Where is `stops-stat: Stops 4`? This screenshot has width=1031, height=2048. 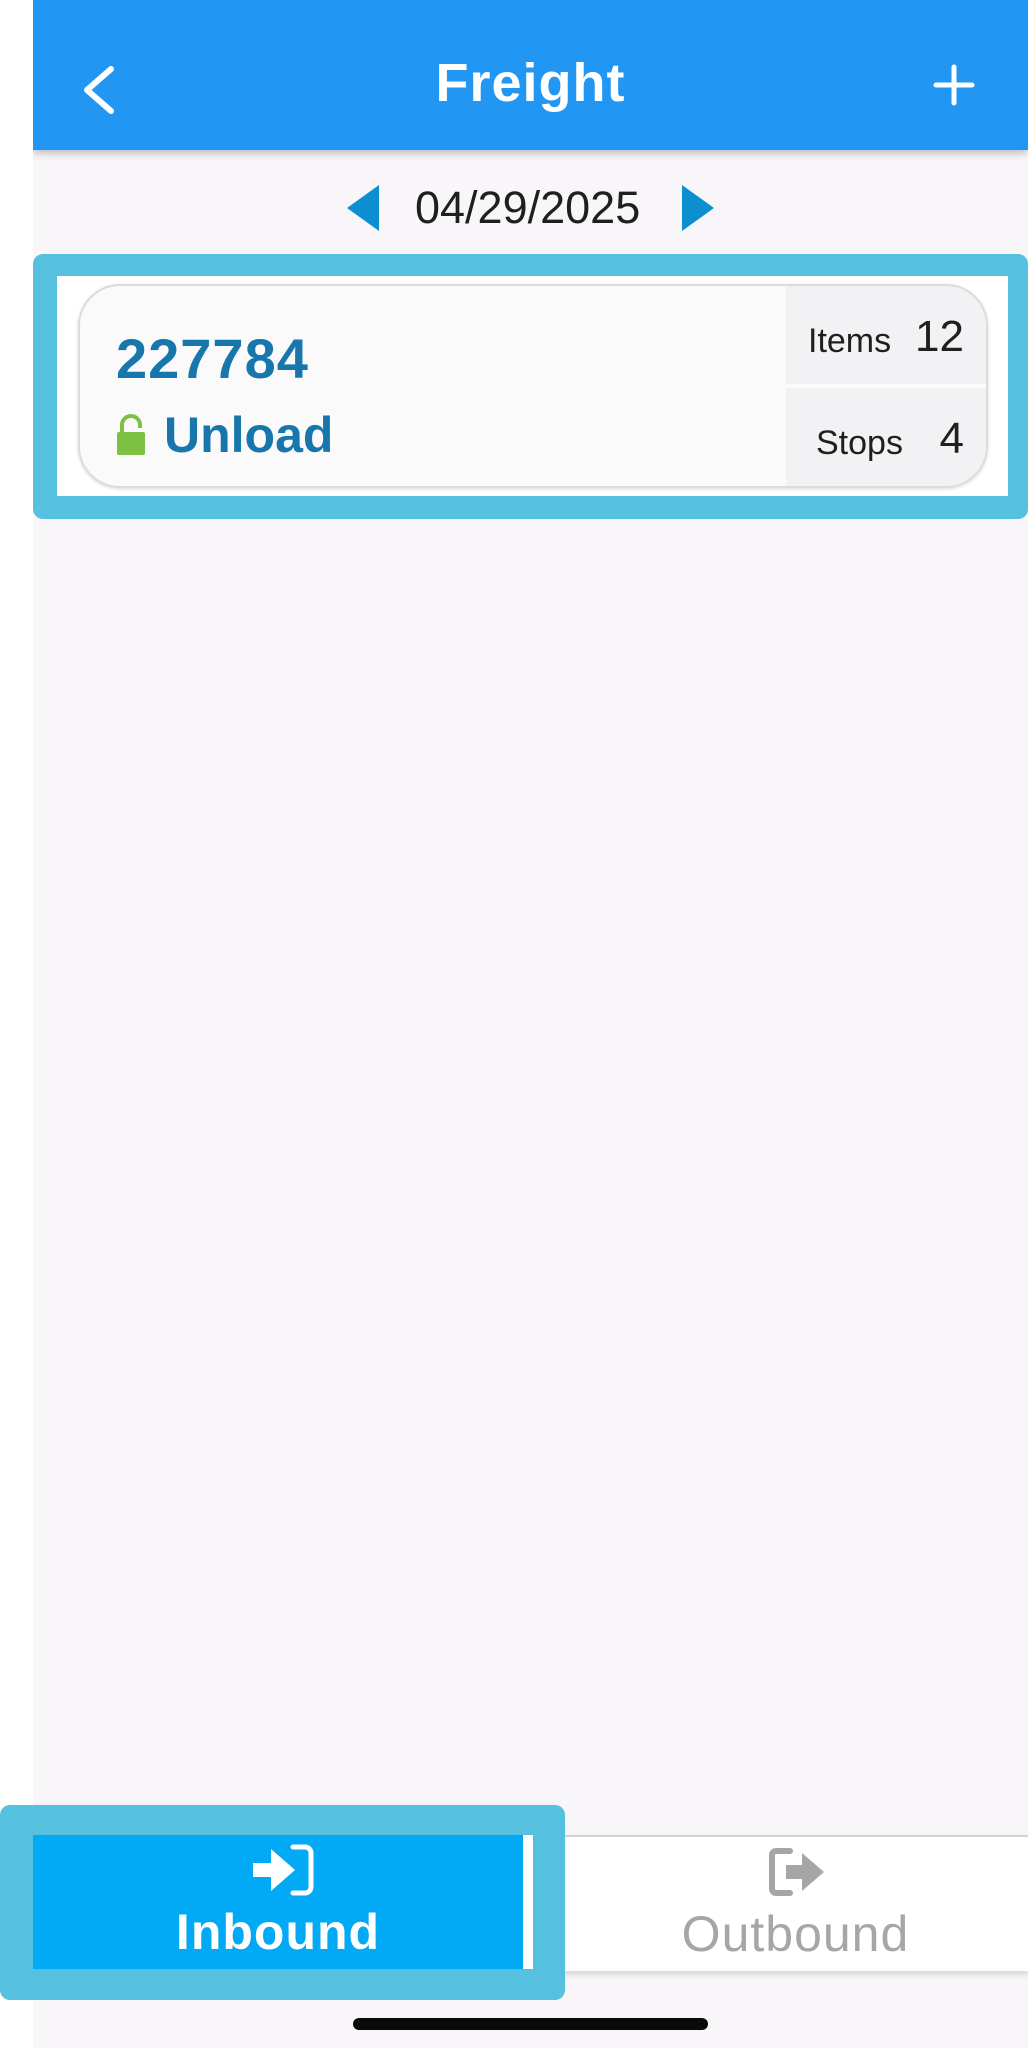 stops-stat: Stops 4 is located at coordinates (886, 437).